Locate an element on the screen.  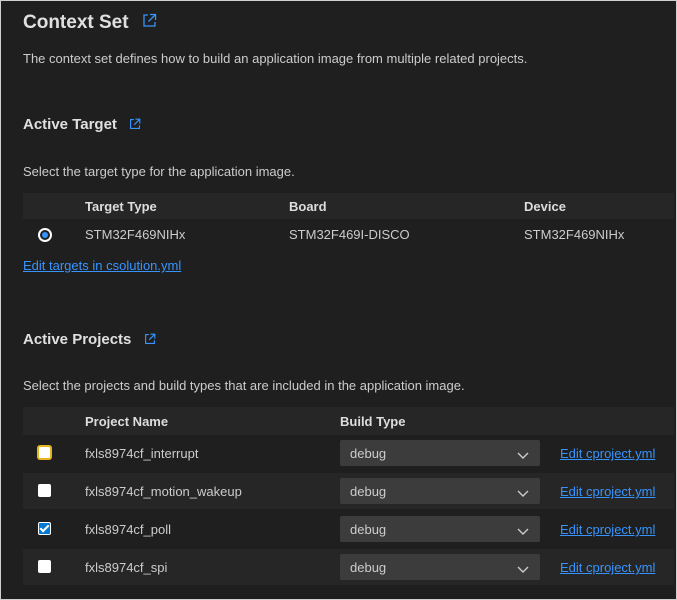
projects-table-header: Project Name Build Type is located at coordinates (348, 421).